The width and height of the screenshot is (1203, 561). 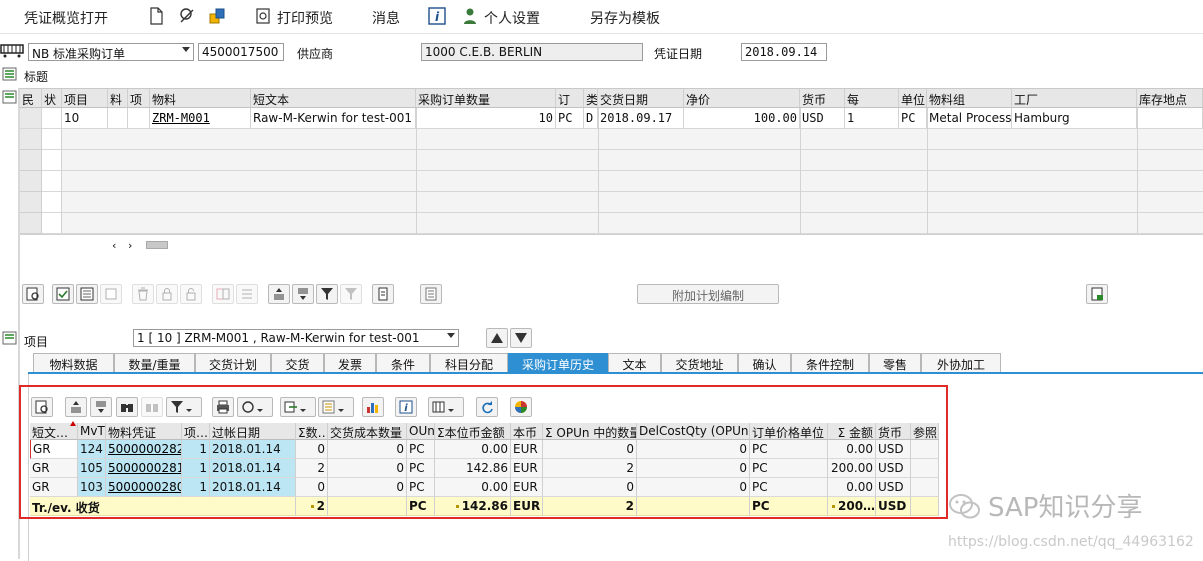 I want to click on personal-settings-button: 个人设置, so click(x=512, y=18).